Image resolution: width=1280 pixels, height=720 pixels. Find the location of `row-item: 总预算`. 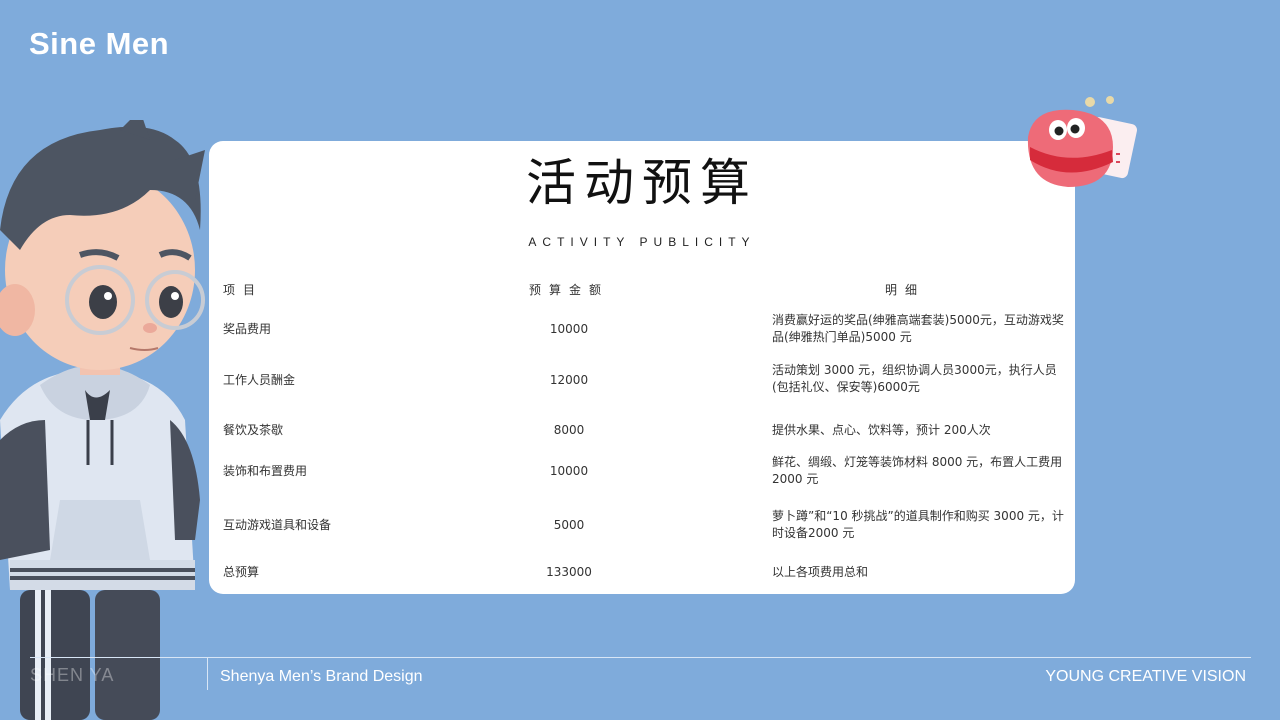

row-item: 总预算 is located at coordinates (241, 572).